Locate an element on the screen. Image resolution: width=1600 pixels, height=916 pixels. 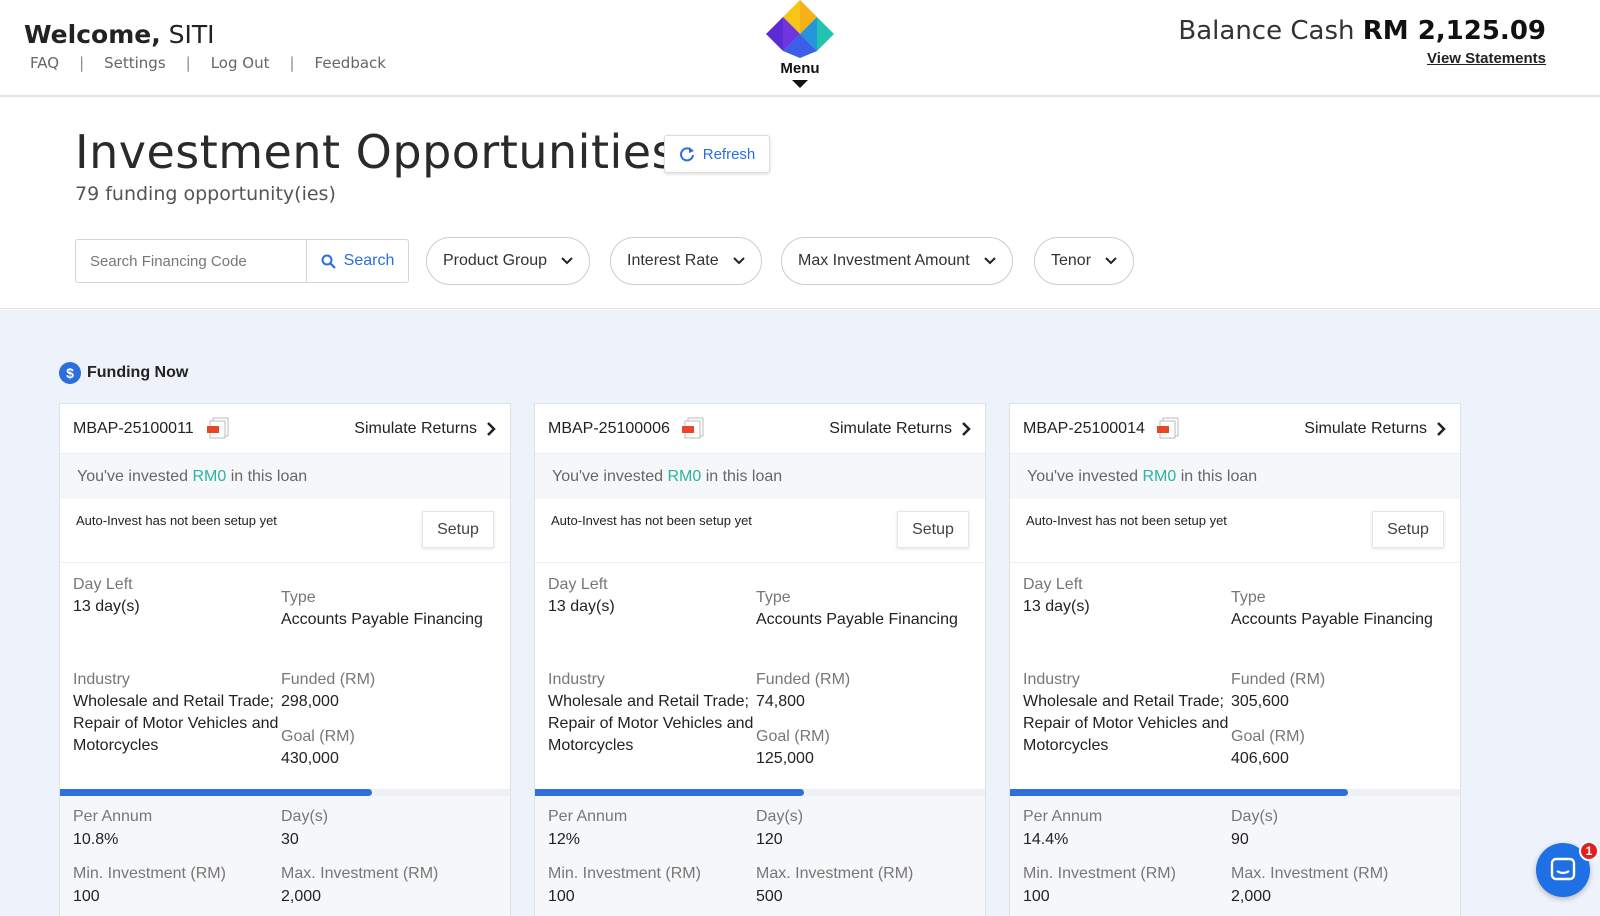
funded-value: 298,000 is located at coordinates (310, 701).